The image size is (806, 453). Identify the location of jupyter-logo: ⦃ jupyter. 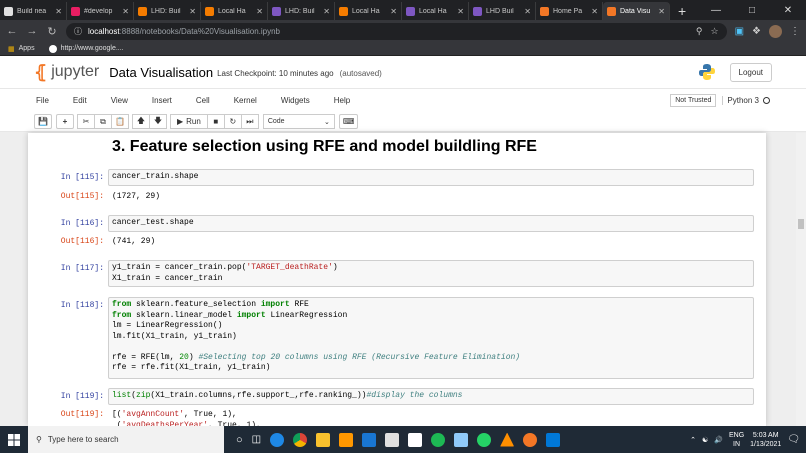
(66, 72).